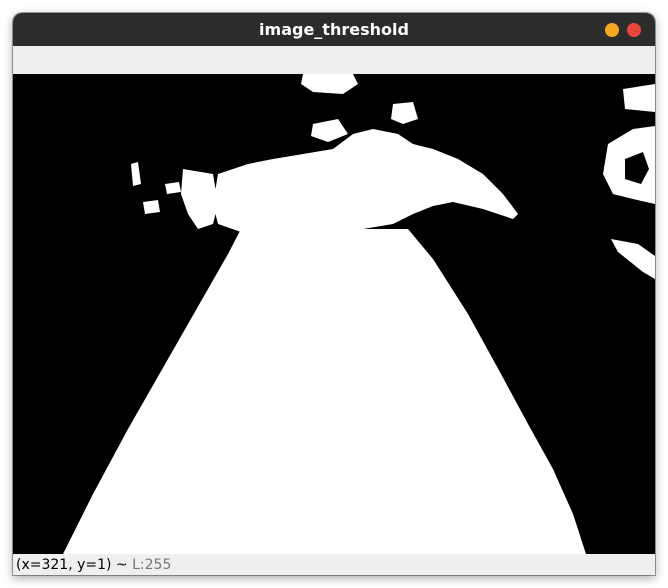  I want to click on window-title: image_threshold, so click(334, 29).